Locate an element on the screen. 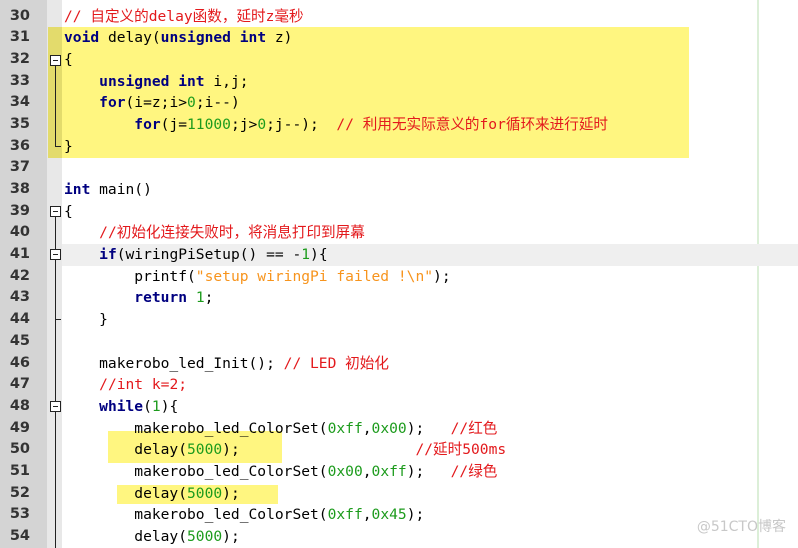 The image size is (798, 548). comment-token: // LED 初始化 is located at coordinates (336, 363).